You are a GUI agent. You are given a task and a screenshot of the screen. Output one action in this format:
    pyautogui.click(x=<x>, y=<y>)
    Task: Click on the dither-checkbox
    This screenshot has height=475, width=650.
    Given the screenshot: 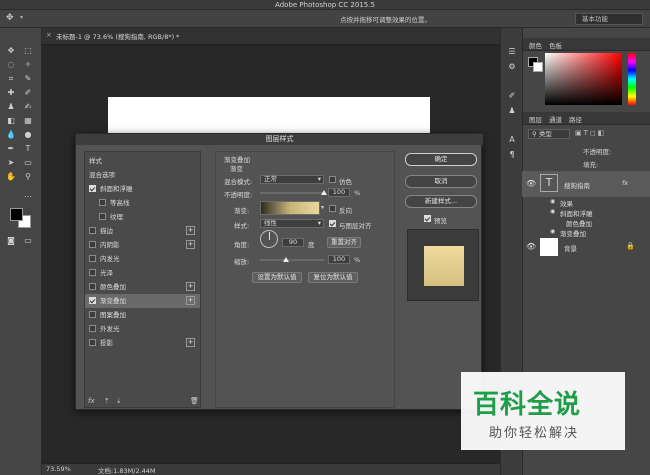 What is the action you would take?
    pyautogui.click(x=332, y=179)
    